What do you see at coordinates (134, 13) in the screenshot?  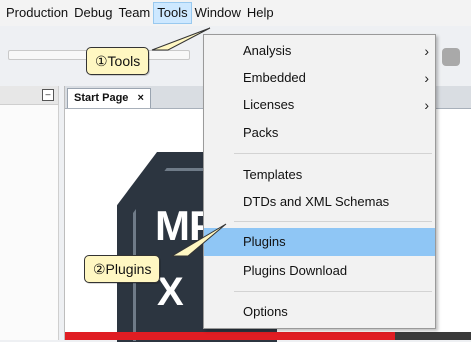 I see `menu-team: Team` at bounding box center [134, 13].